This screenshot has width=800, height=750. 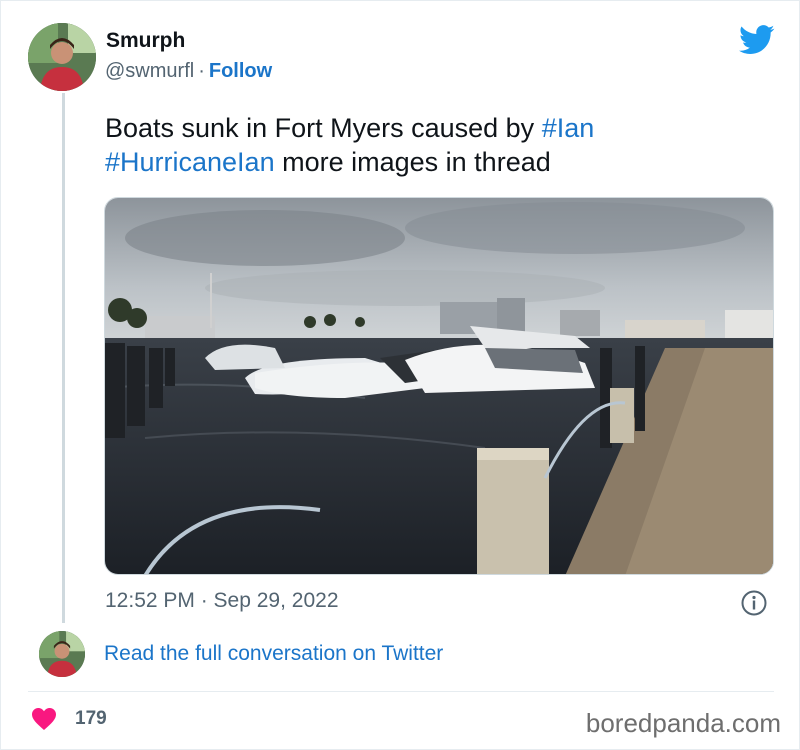 I want to click on hashtag-hurricaneian: #HurricaneIan, so click(x=190, y=162).